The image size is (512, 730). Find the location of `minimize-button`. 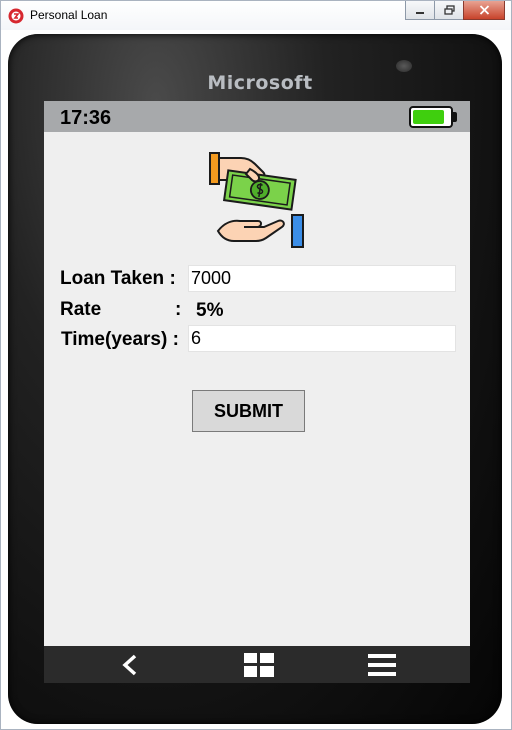

minimize-button is located at coordinates (420, 10).